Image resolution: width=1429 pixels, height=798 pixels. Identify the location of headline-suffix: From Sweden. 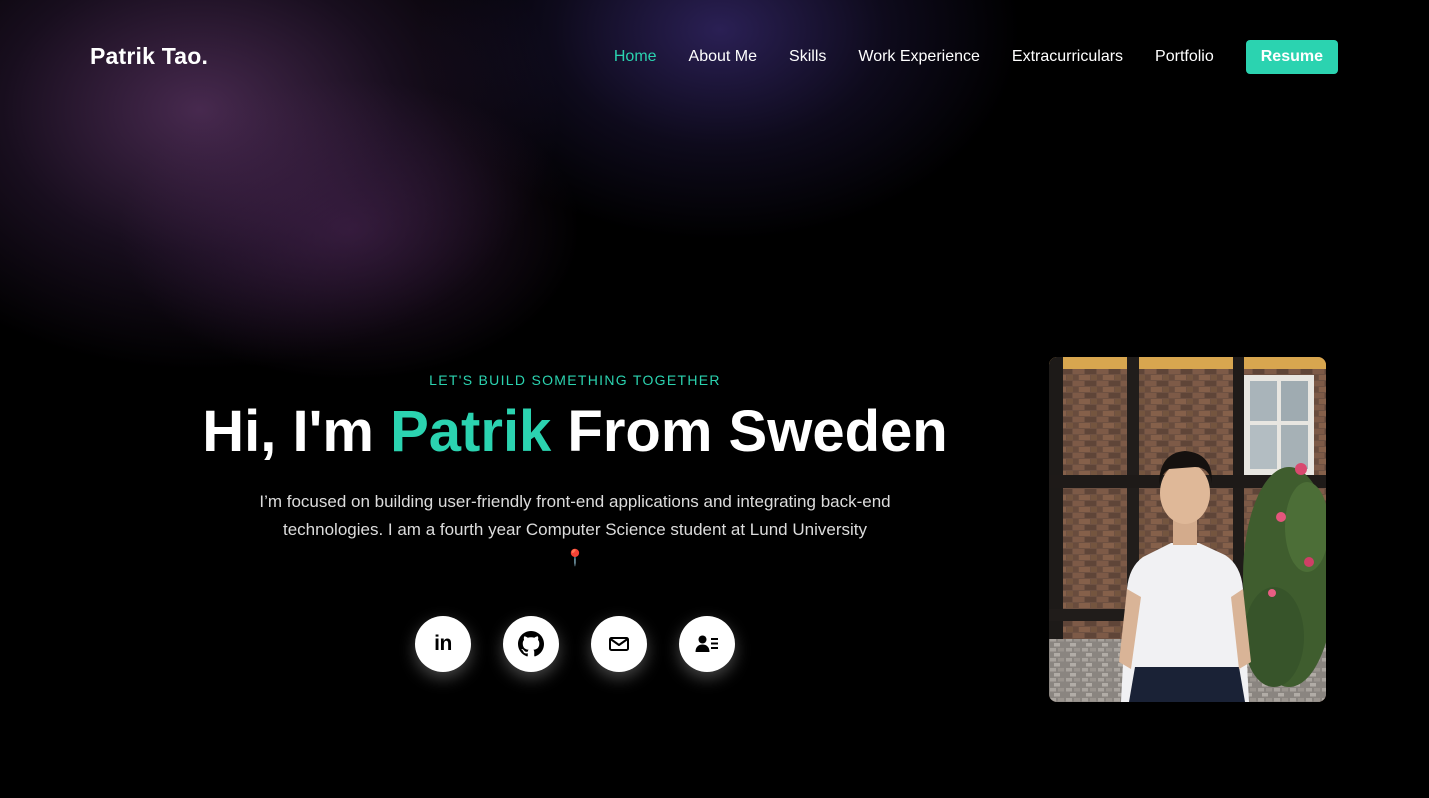
(749, 431).